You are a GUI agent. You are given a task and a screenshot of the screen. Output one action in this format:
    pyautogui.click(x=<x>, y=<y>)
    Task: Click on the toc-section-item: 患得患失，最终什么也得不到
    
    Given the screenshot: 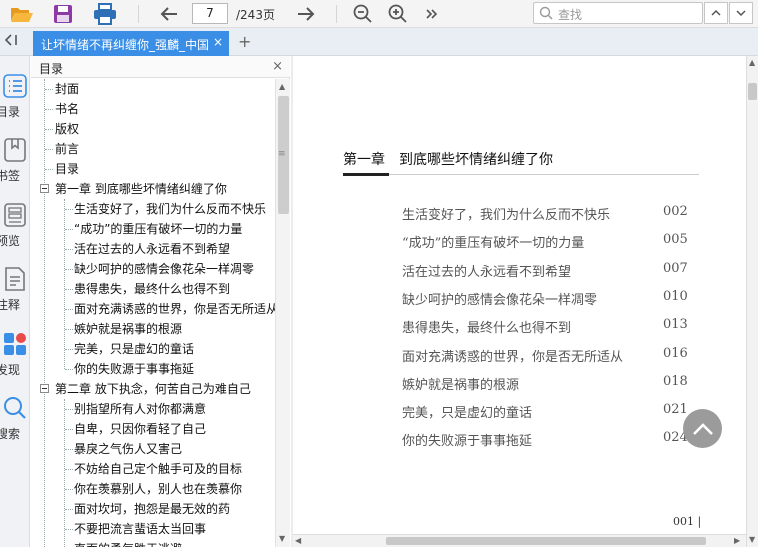 What is the action you would take?
    pyautogui.click(x=153, y=289)
    